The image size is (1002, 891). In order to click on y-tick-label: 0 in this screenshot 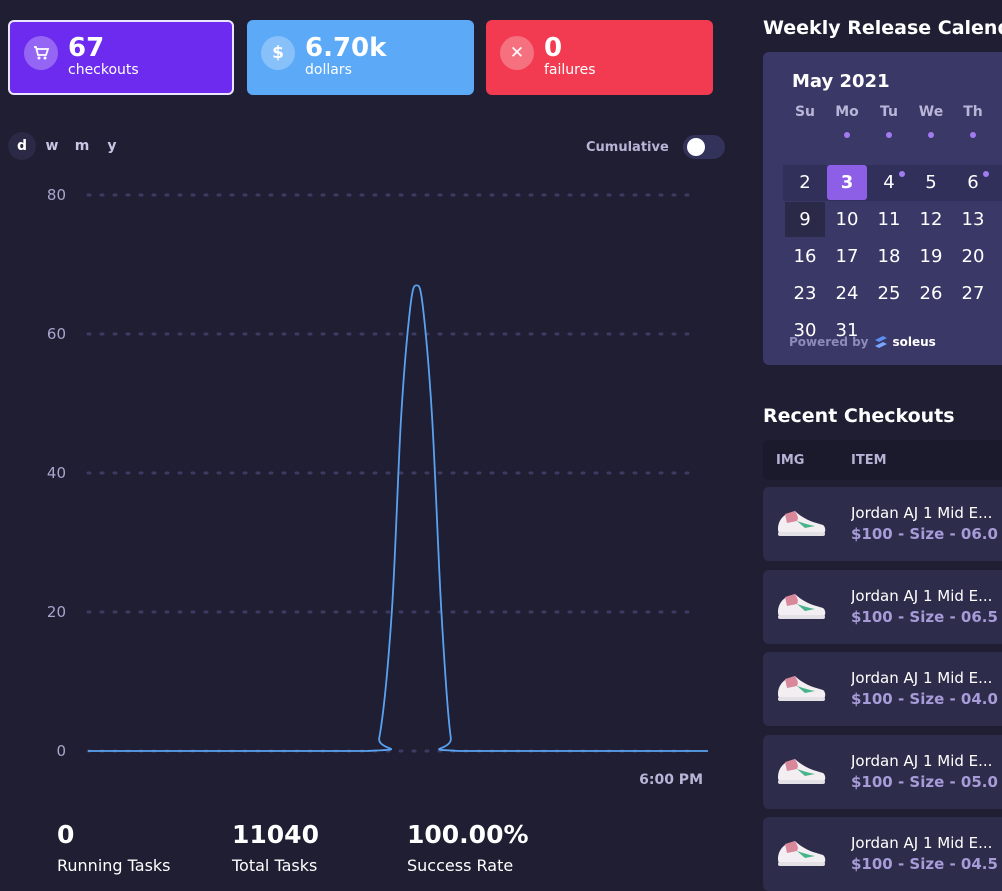, I will do `click(61, 751)`.